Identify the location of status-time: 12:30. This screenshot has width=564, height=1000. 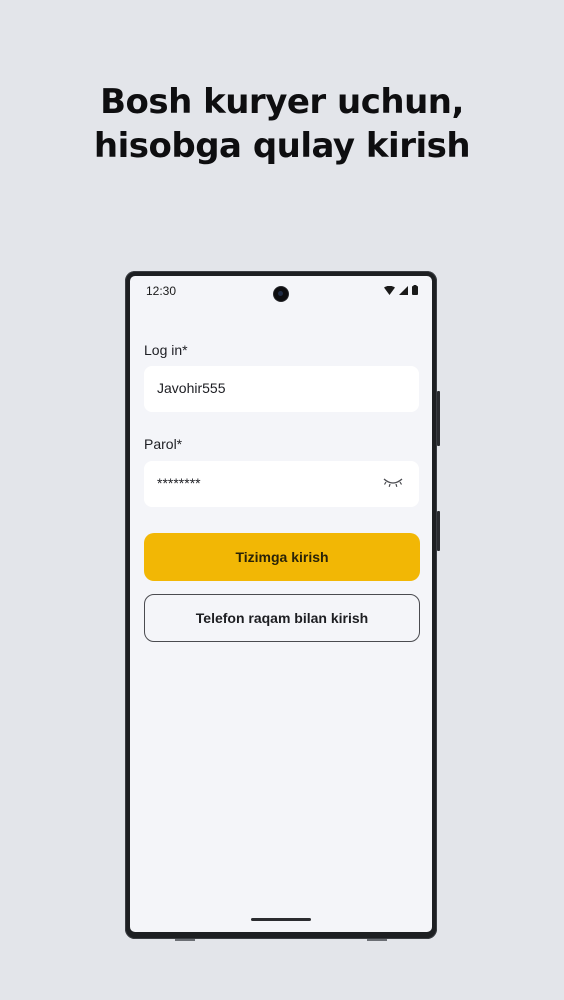
(161, 291).